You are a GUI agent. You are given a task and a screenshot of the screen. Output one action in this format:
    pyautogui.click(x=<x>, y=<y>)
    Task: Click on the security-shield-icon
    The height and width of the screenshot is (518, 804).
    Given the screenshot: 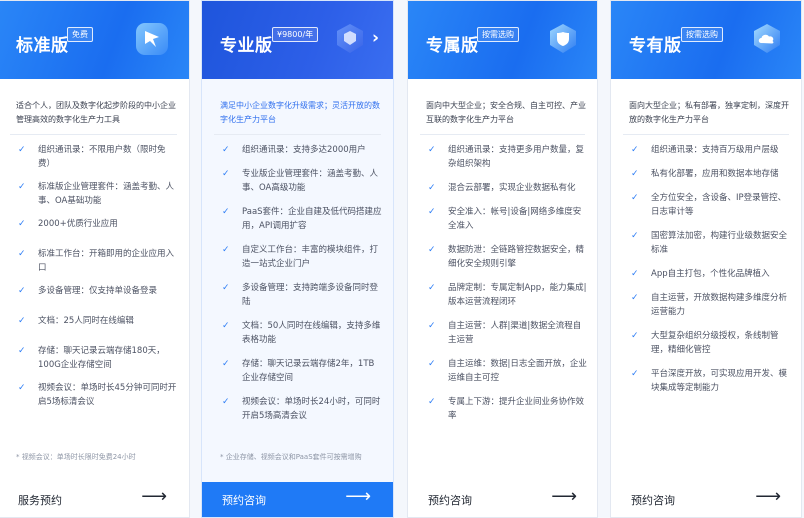 What is the action you would take?
    pyautogui.click(x=563, y=38)
    